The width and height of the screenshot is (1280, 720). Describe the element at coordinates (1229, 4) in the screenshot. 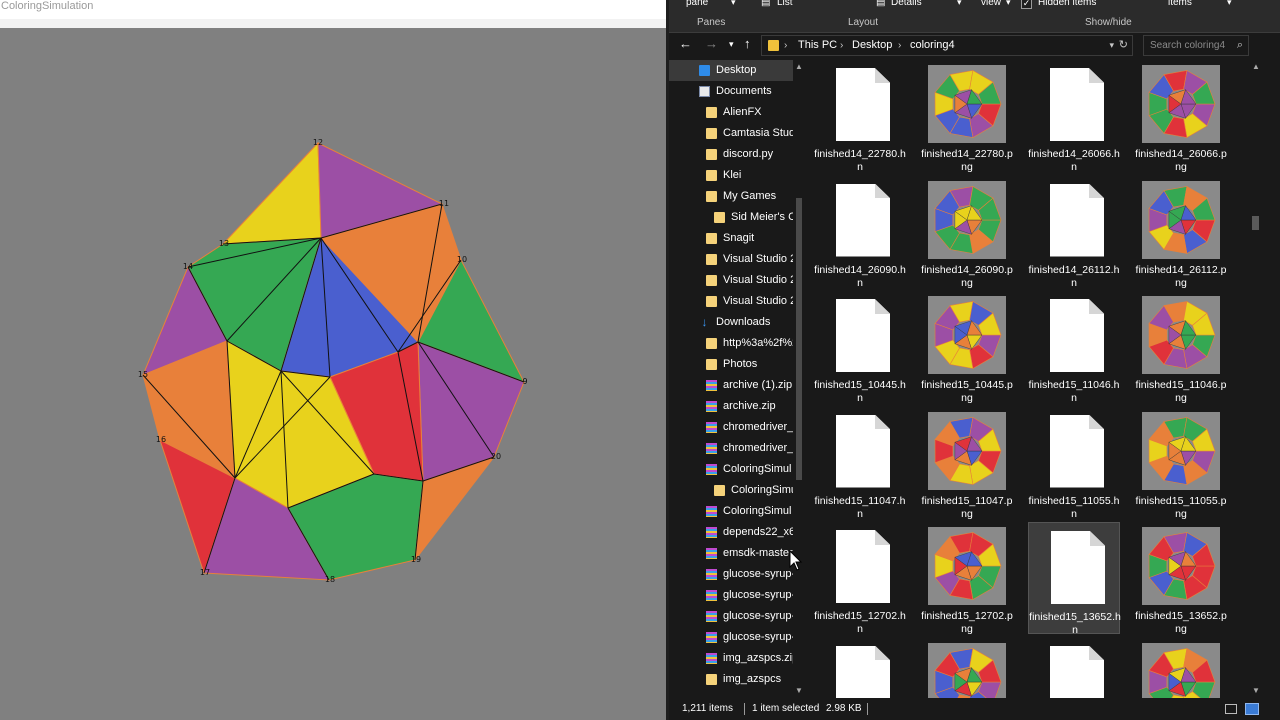

I see `options-chevron-icon: ▾` at that location.